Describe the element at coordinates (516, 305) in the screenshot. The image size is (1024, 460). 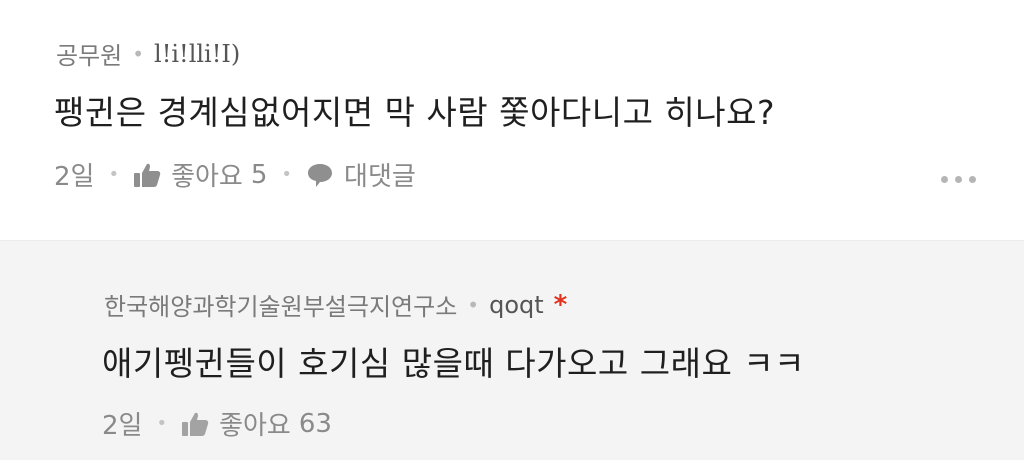
I see `author-nickname: qoqt` at that location.